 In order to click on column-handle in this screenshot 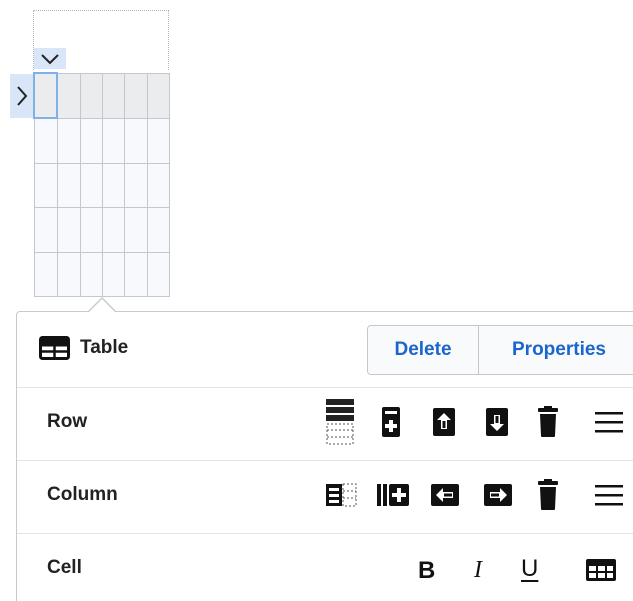, I will do `click(50, 58)`.